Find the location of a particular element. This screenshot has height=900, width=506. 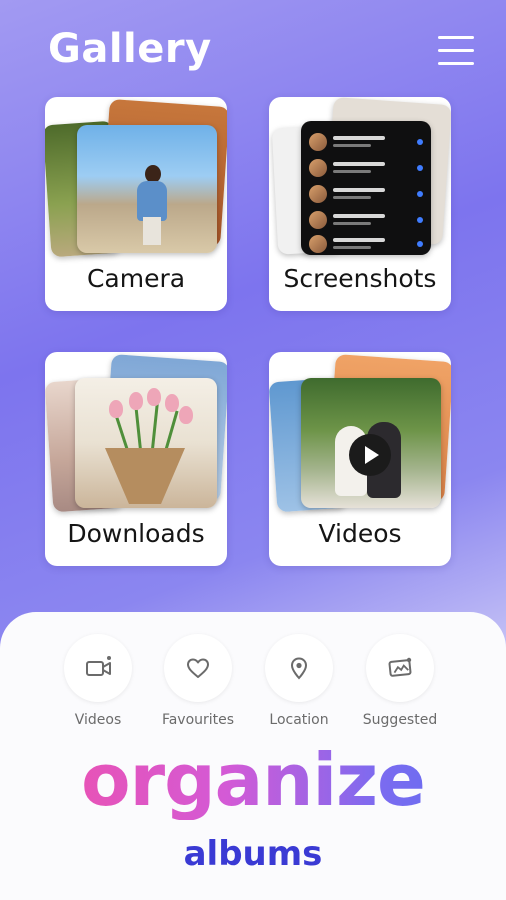

album-label-screenshots: Screenshots is located at coordinates (360, 278).